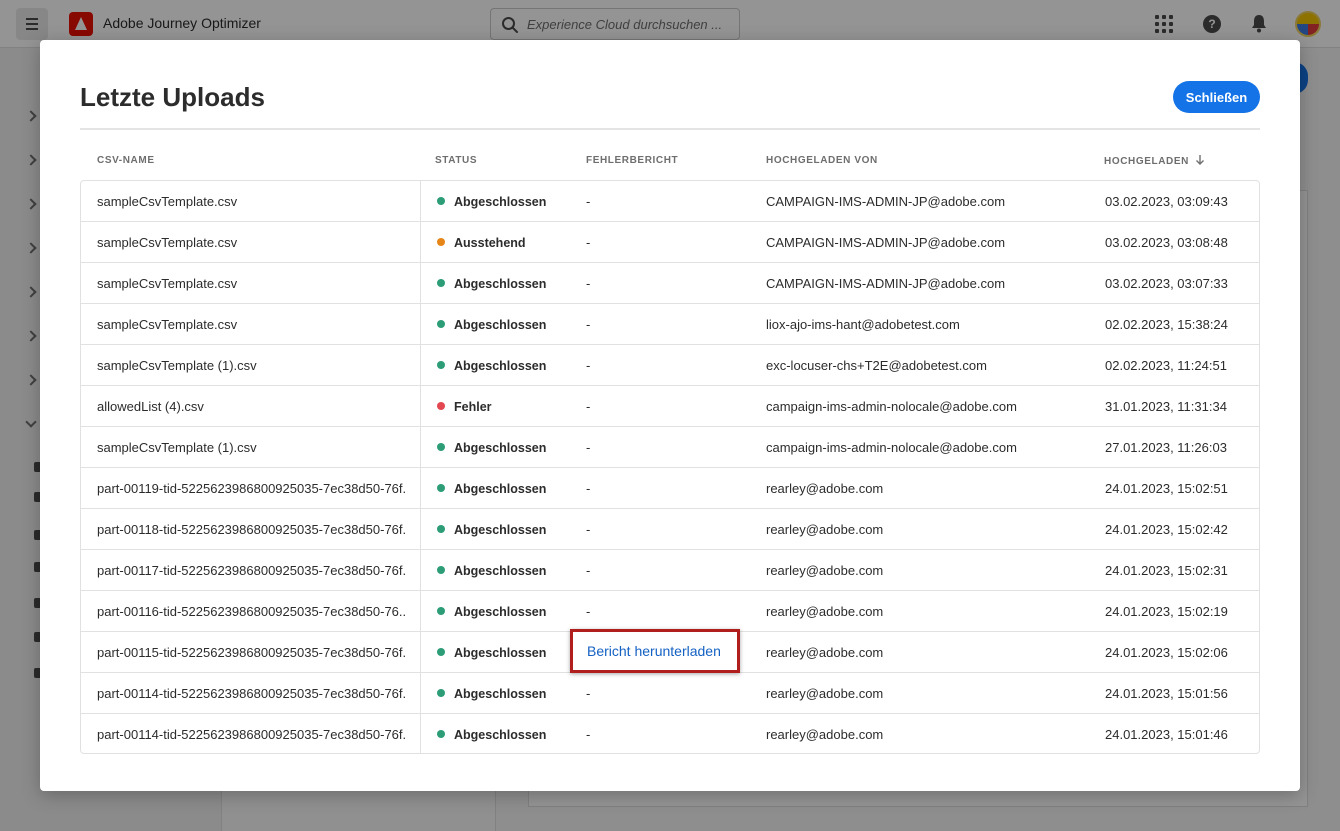 The image size is (1340, 831). I want to click on download-report-link: Bericht herunterladen, so click(654, 651).